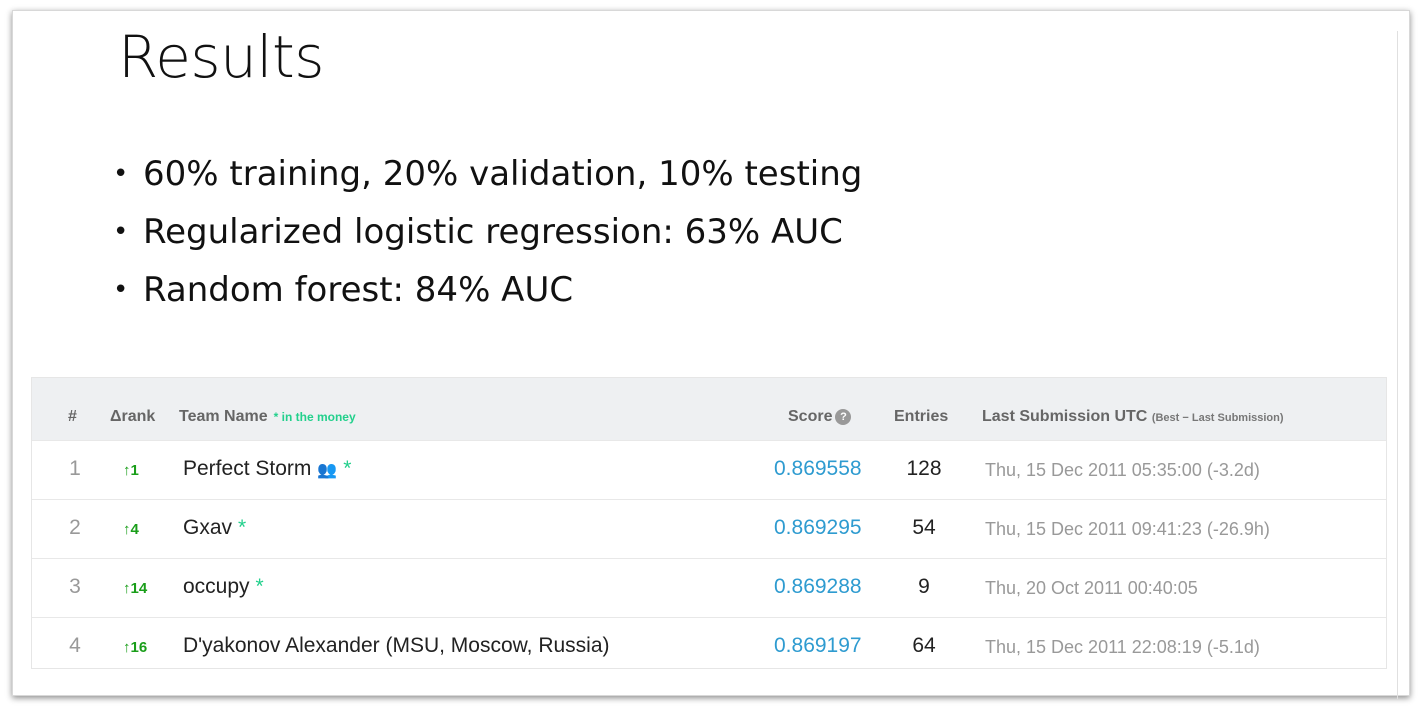 The height and width of the screenshot is (712, 1422). What do you see at coordinates (216, 586) in the screenshot?
I see `team-link: occupy` at bounding box center [216, 586].